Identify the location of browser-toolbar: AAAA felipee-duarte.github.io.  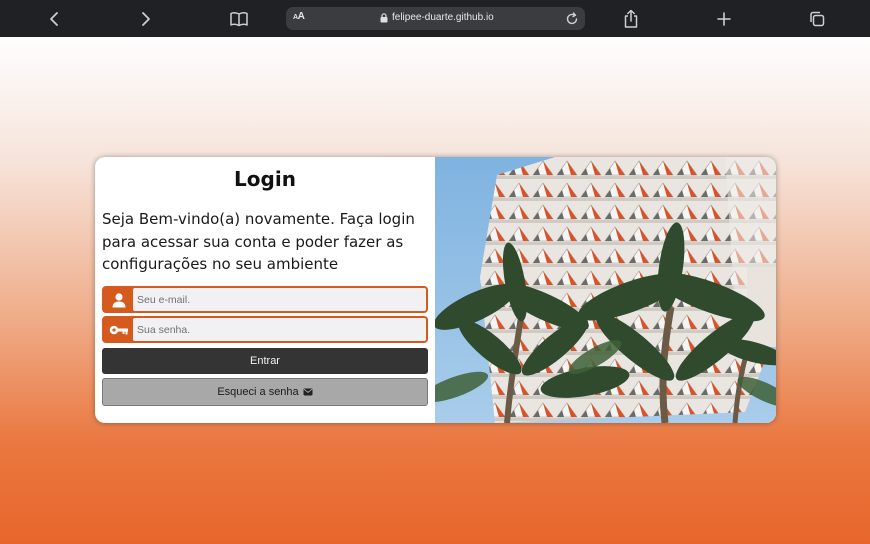
(435, 18).